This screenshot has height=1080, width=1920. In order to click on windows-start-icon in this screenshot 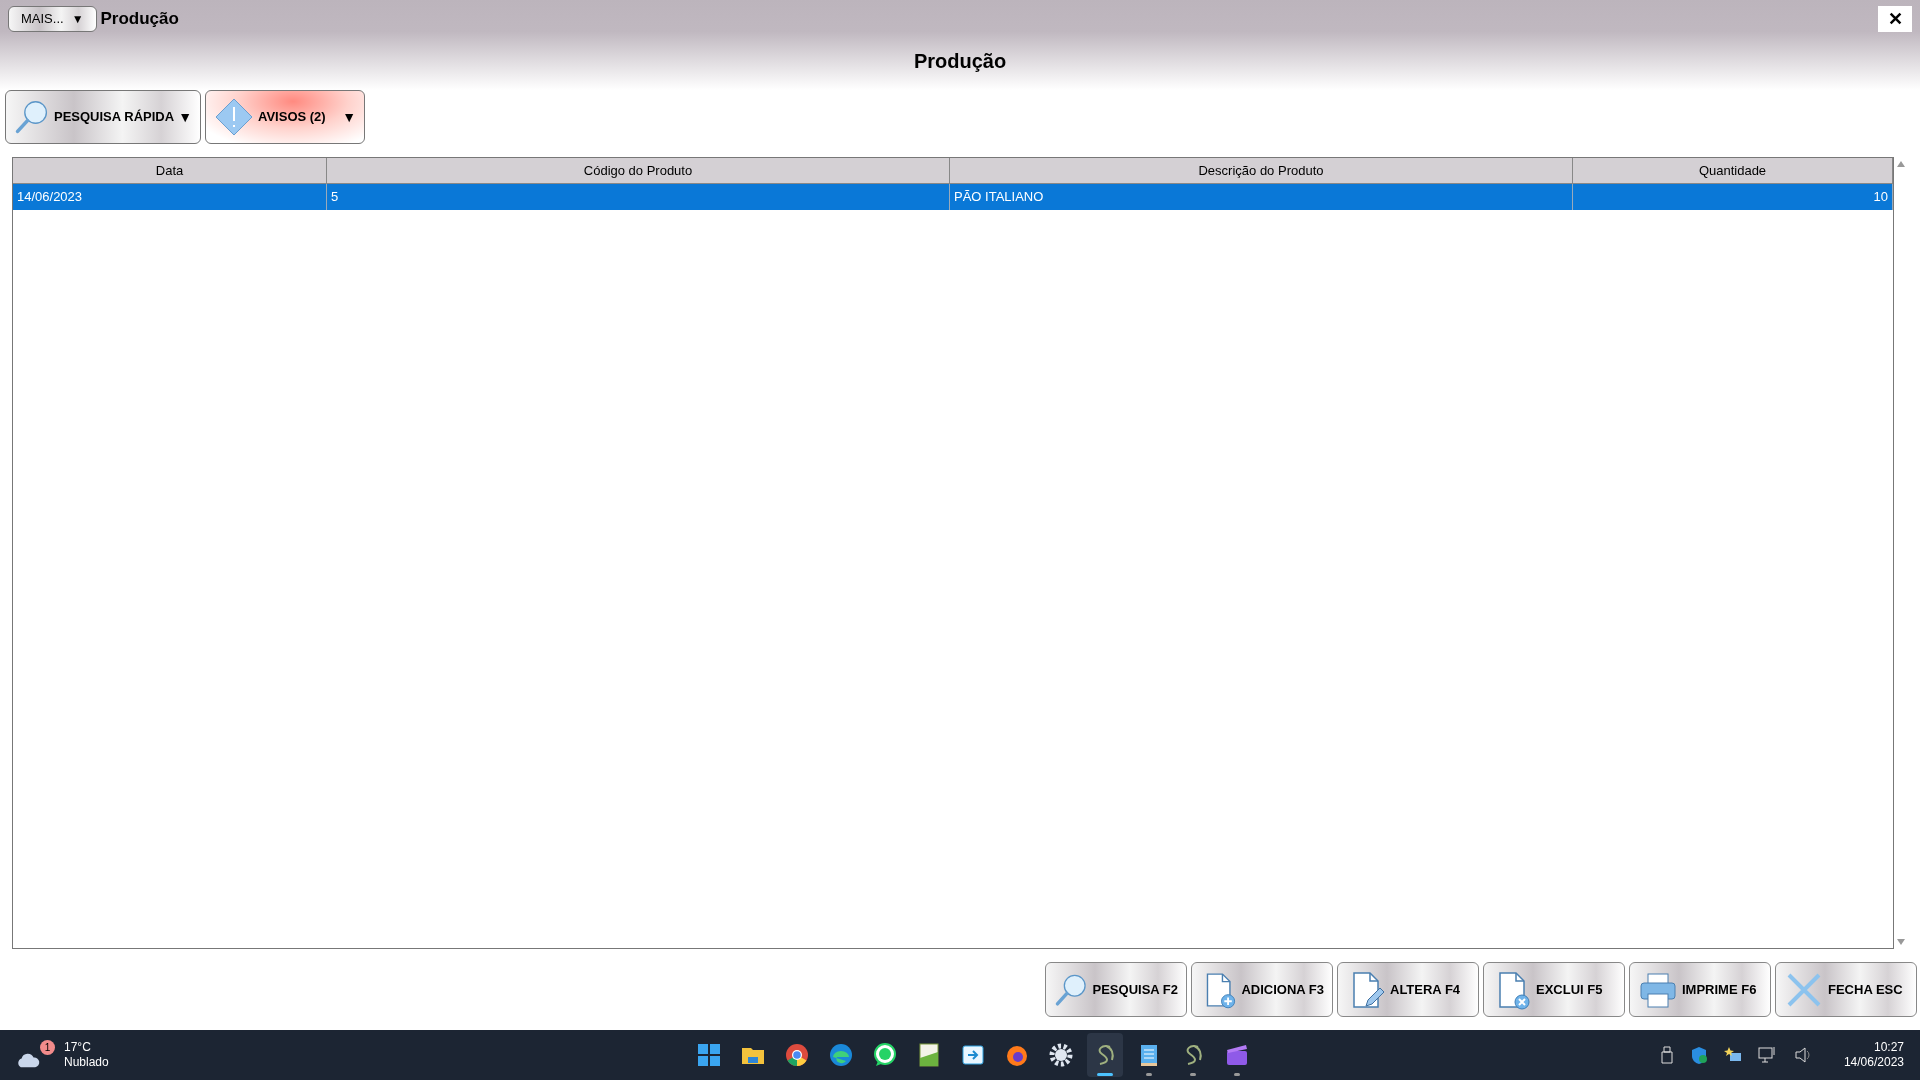, I will do `click(708, 1055)`.